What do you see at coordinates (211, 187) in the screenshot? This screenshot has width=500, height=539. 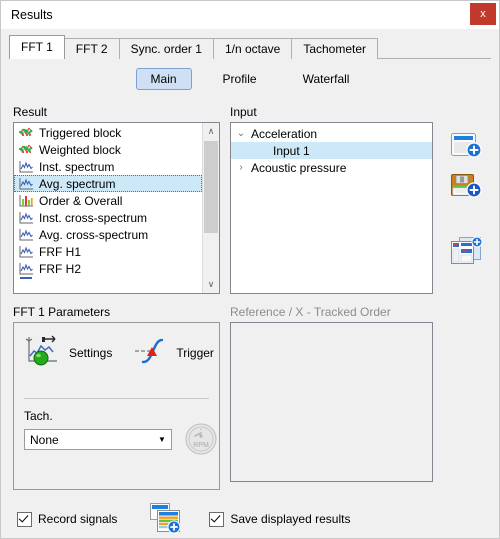 I see `scrollbar-thumb` at bounding box center [211, 187].